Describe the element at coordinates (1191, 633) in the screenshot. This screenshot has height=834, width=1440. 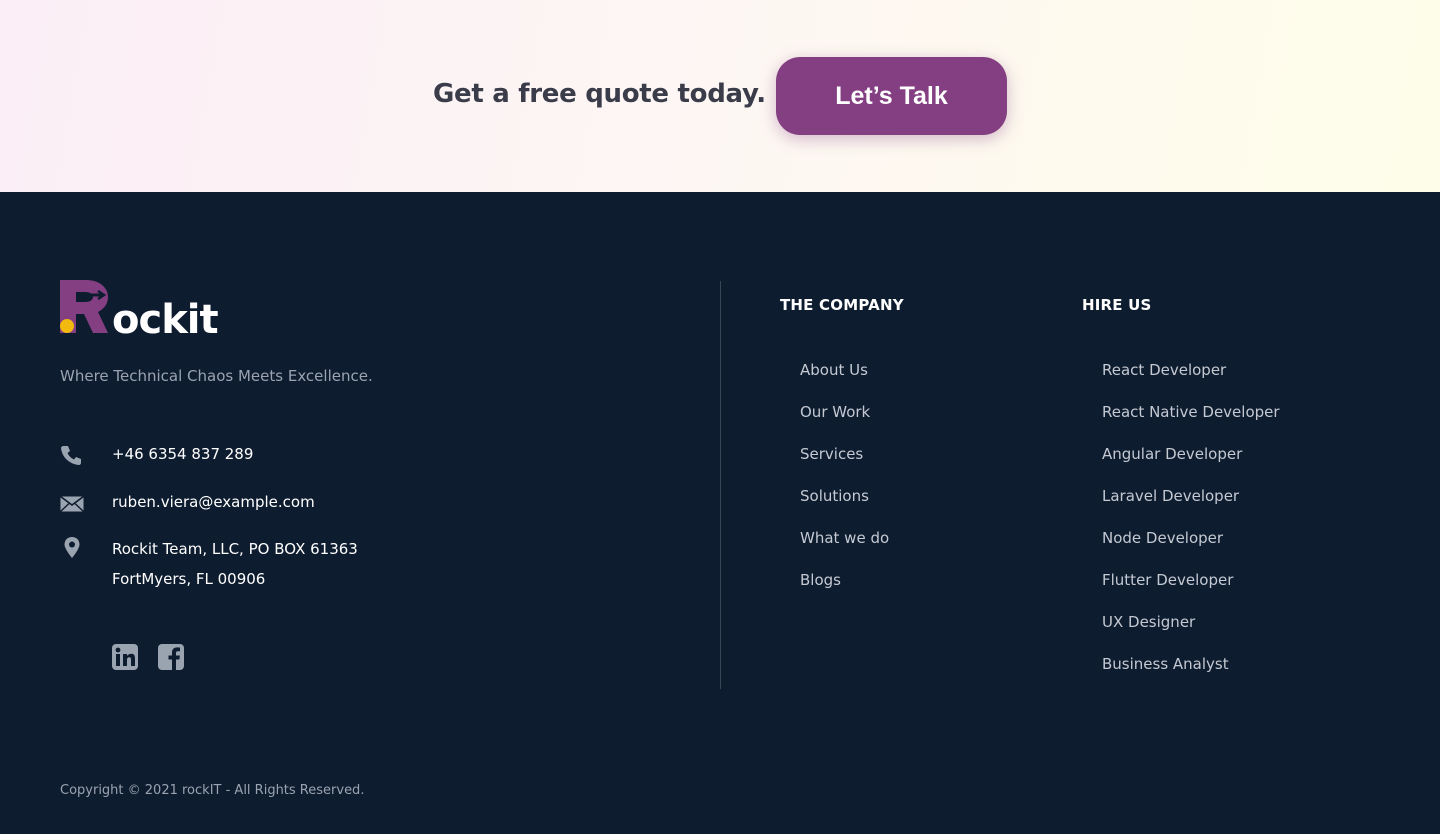
I see `hire-link: UX Designer` at that location.